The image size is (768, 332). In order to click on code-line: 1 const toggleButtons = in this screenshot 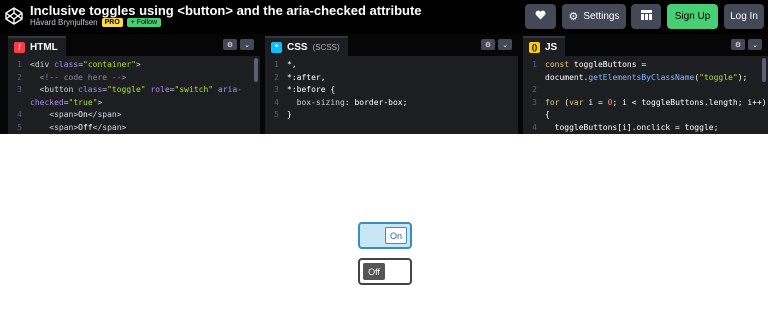, I will do `click(641, 65)`.